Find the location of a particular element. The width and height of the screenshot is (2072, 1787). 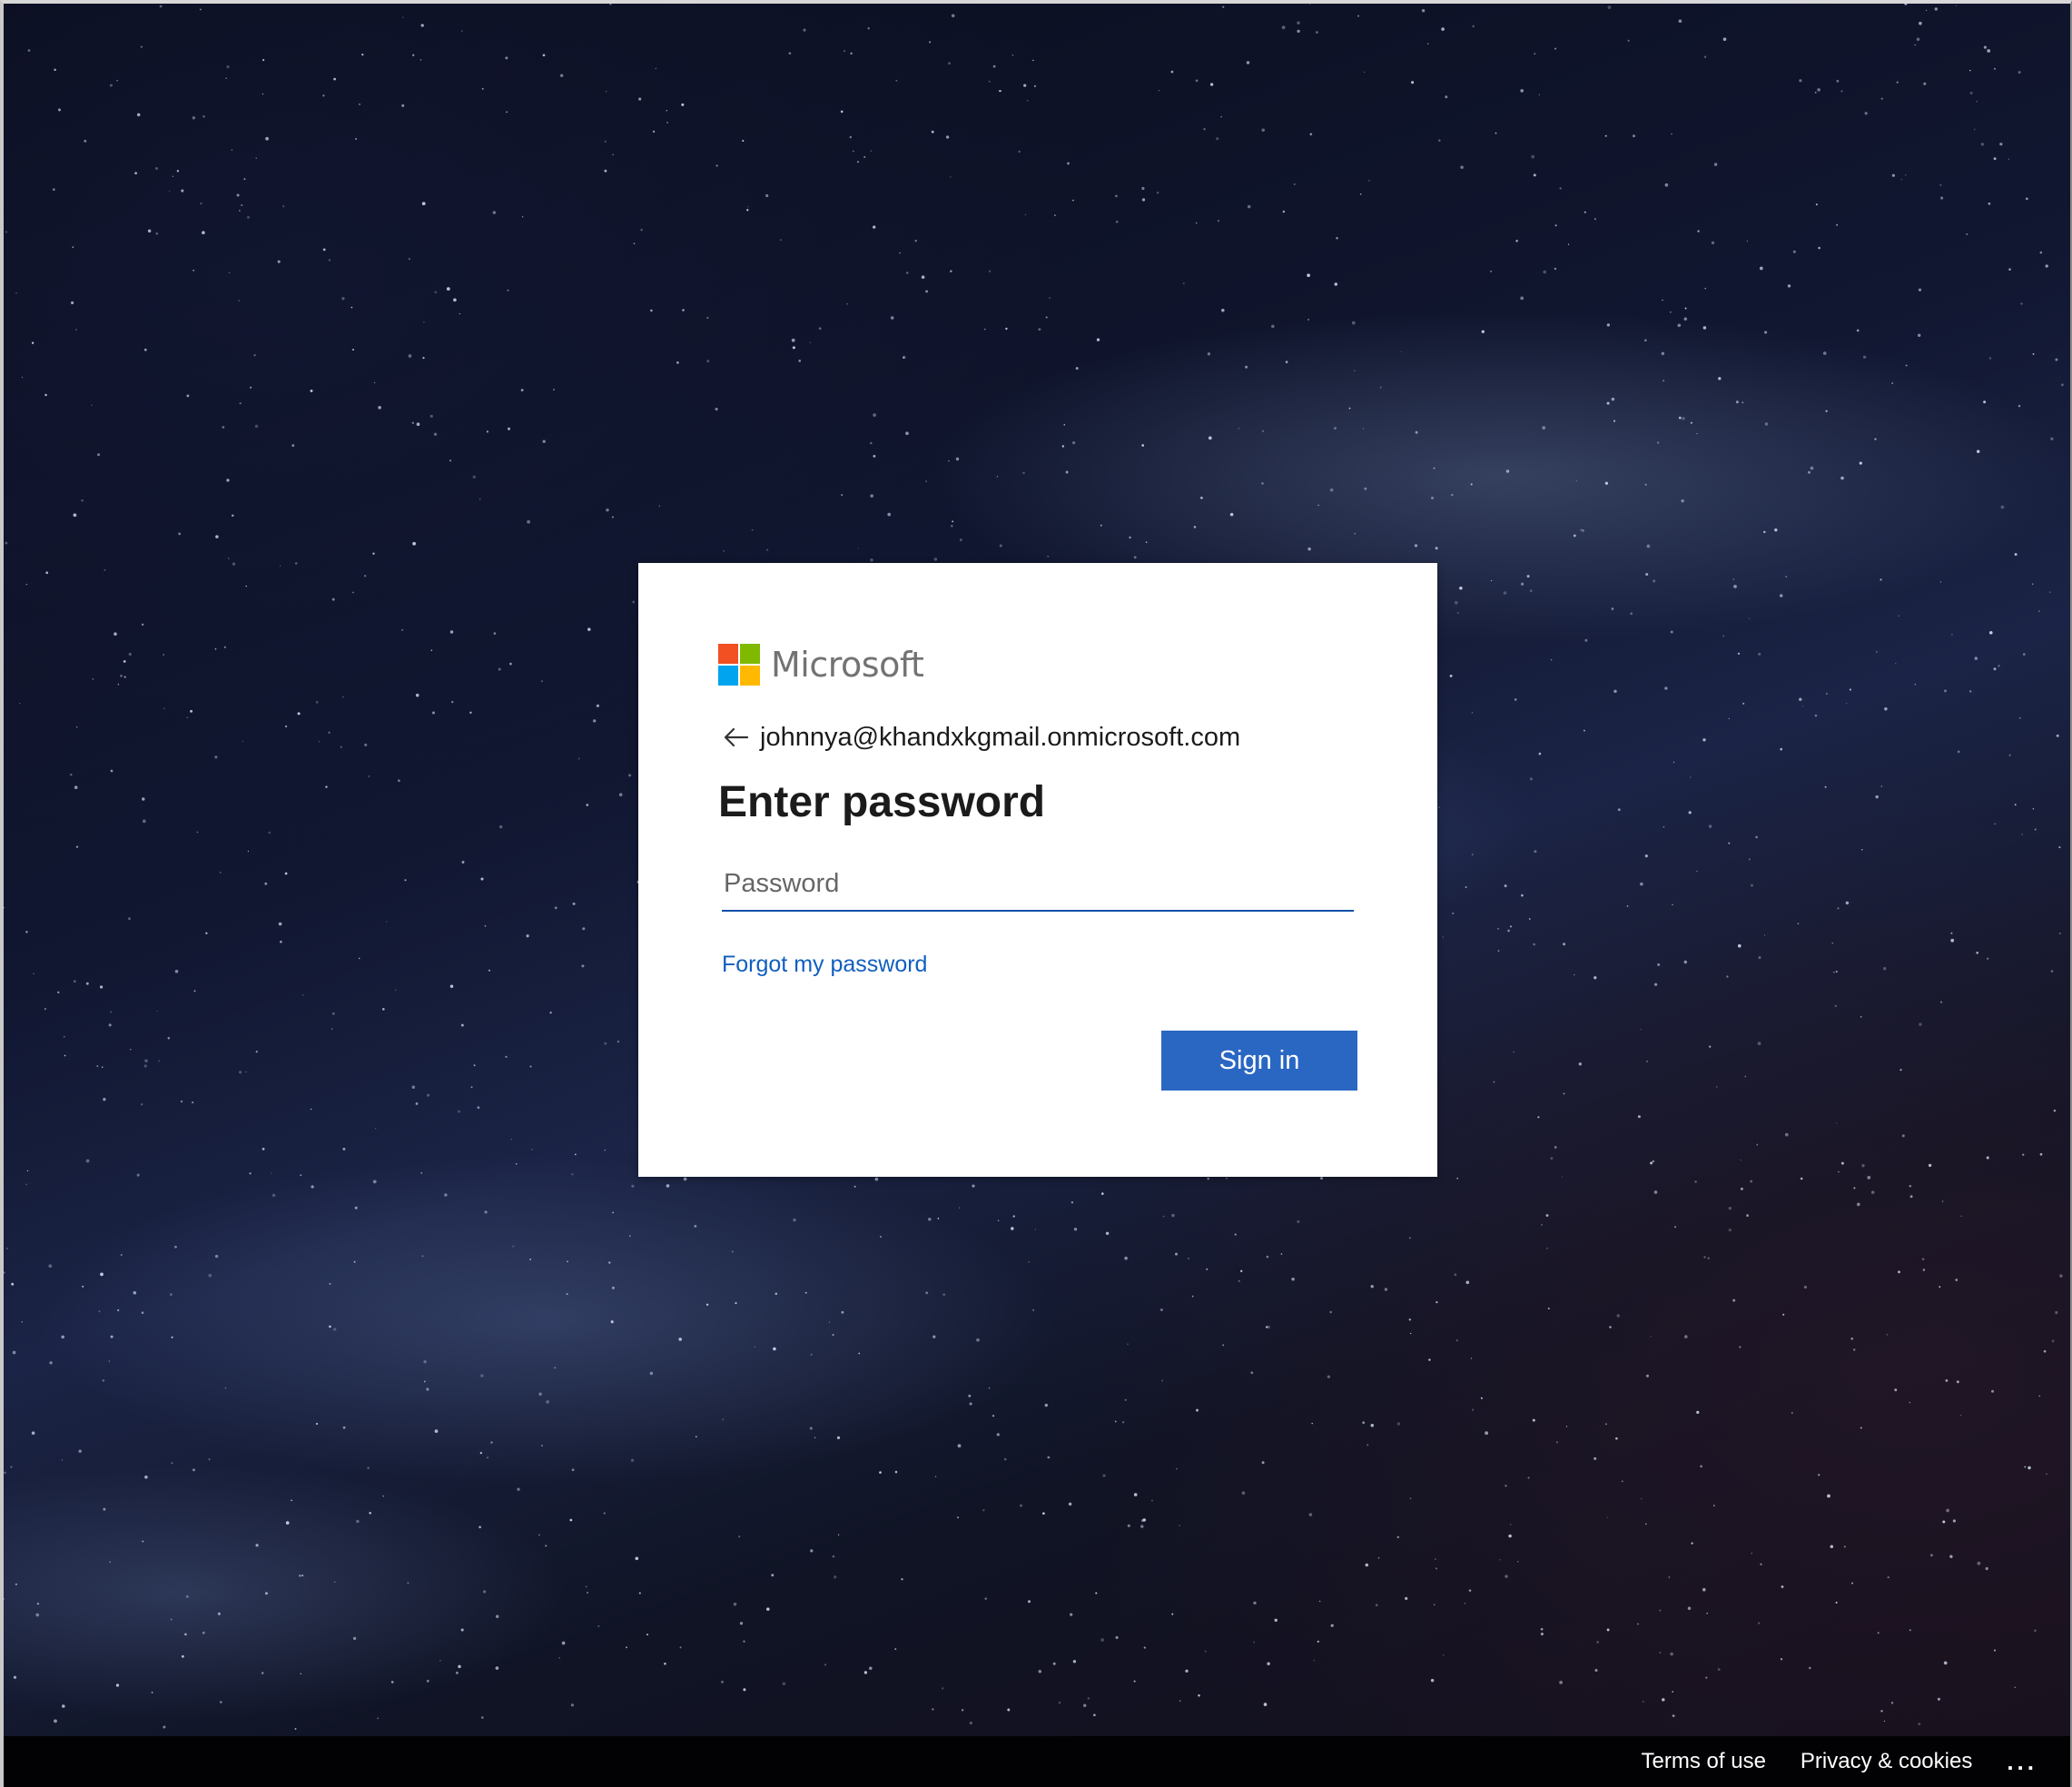

terms-of-use-link: Terms of use is located at coordinates (1704, 1761).